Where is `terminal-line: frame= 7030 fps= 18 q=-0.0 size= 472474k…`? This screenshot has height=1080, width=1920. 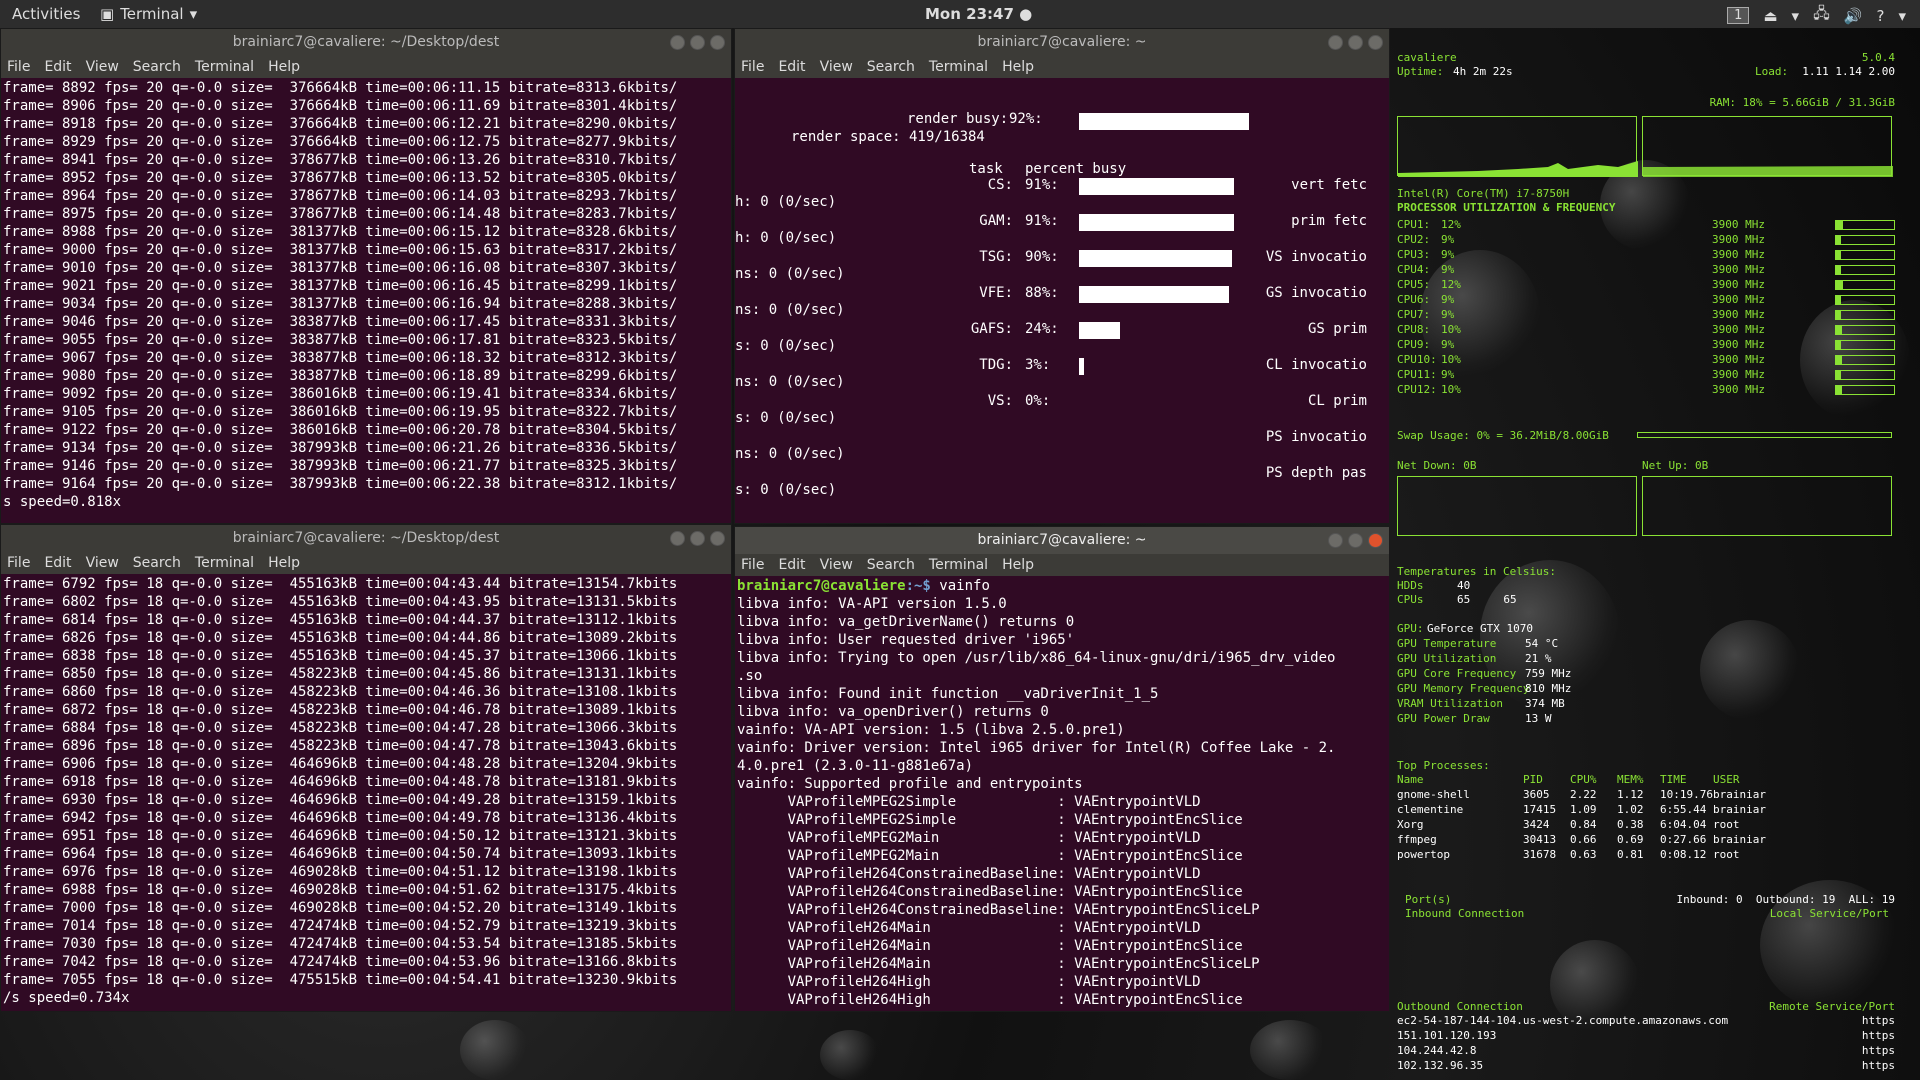
terminal-line: frame= 7030 fps= 18 q=-0.0 size= 472474k… is located at coordinates (340, 944).